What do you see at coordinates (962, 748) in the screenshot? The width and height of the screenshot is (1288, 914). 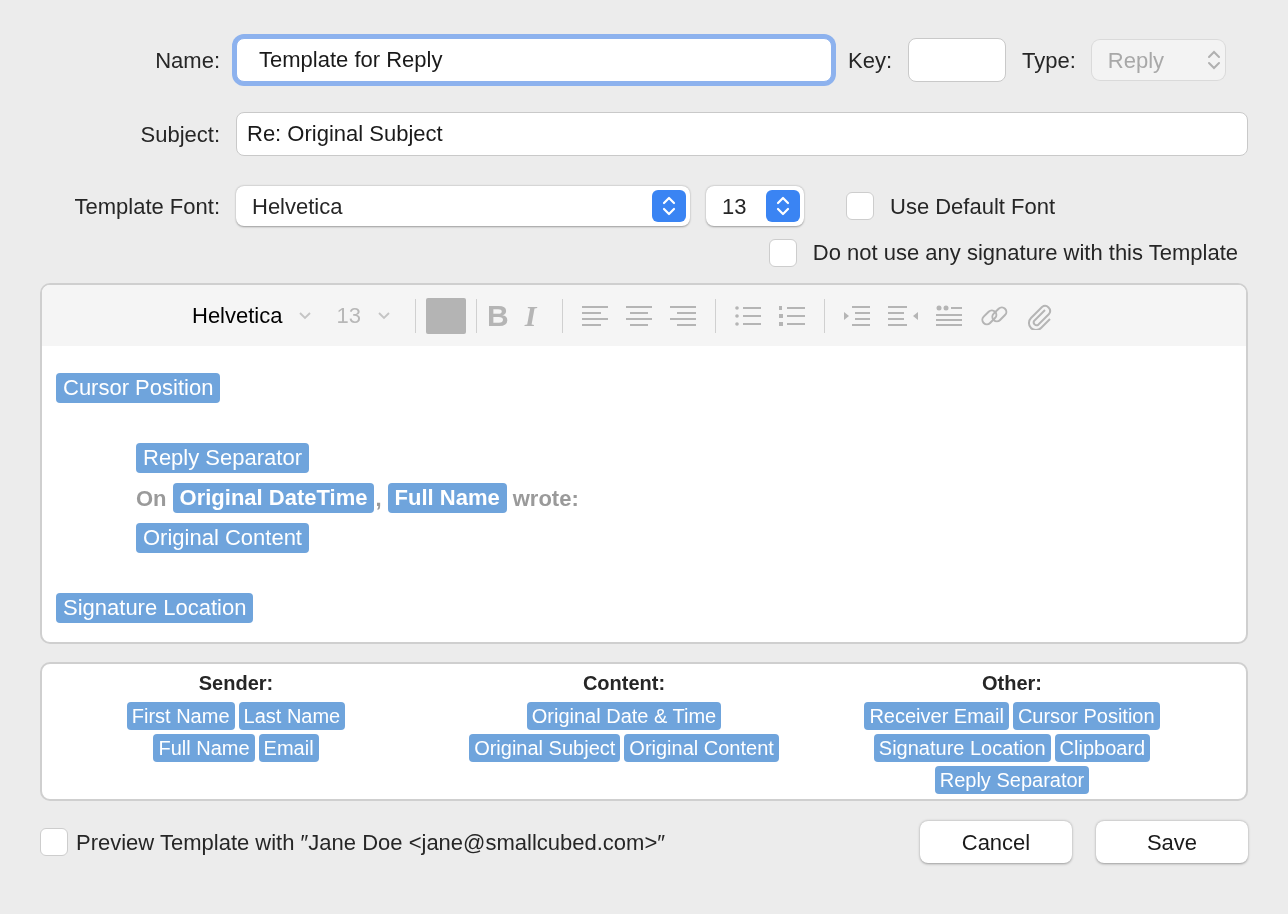 I see `variable-button: Signature Location` at bounding box center [962, 748].